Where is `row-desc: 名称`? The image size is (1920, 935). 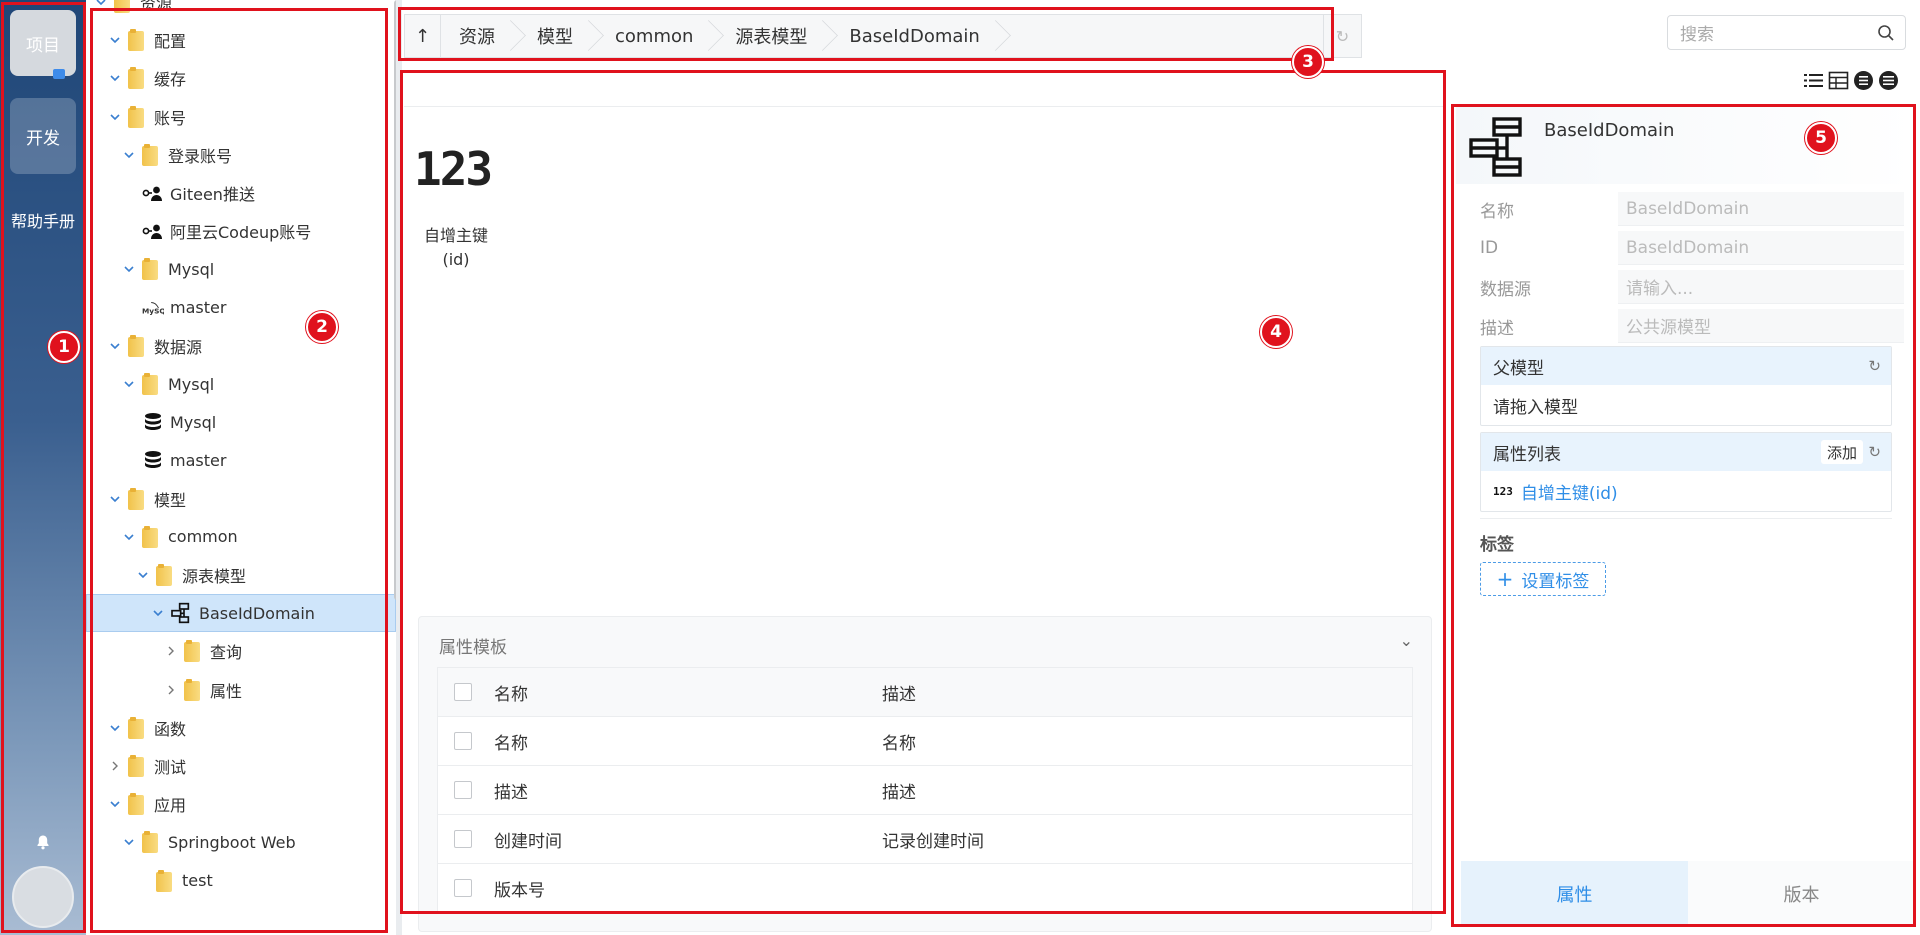
row-desc: 名称 is located at coordinates (899, 743).